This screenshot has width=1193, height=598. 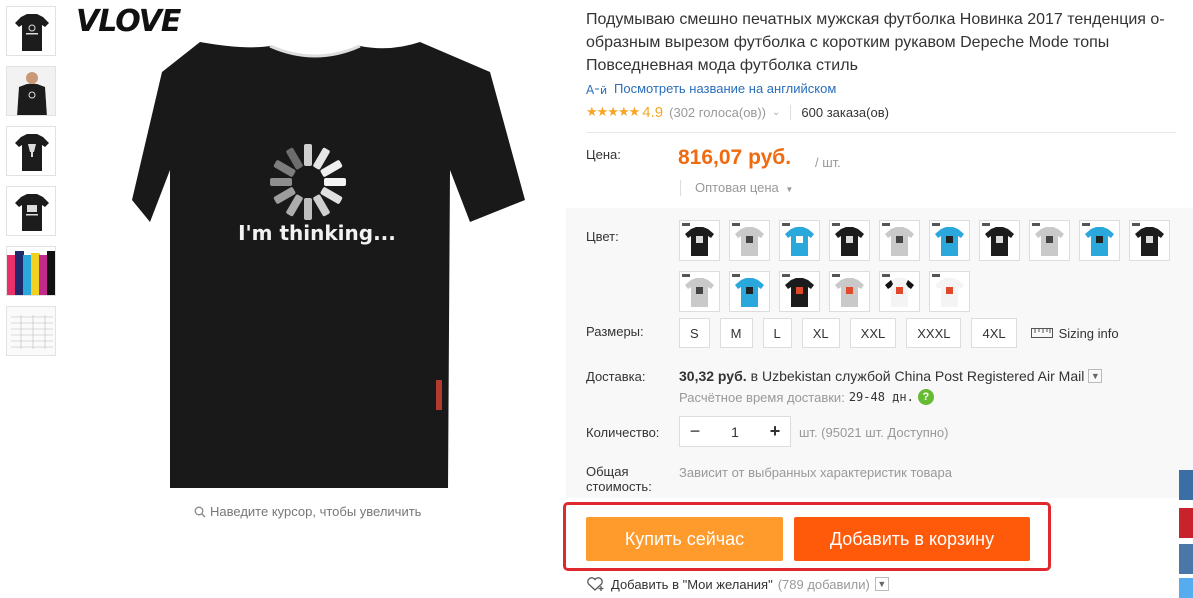 What do you see at coordinates (615, 331) in the screenshot?
I see `size-label: Размеры:` at bounding box center [615, 331].